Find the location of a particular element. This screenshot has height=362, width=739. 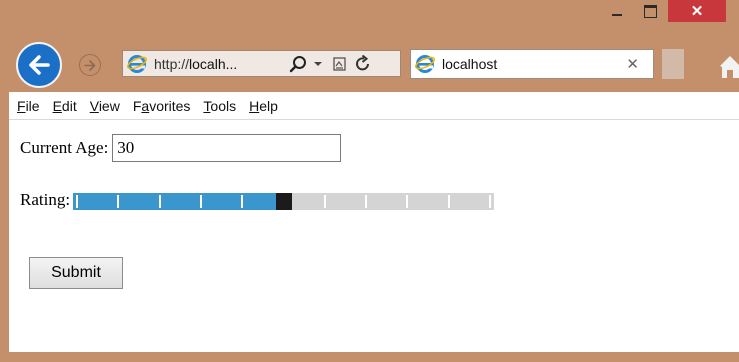

age-row: Current Age: 30 is located at coordinates (181, 148).